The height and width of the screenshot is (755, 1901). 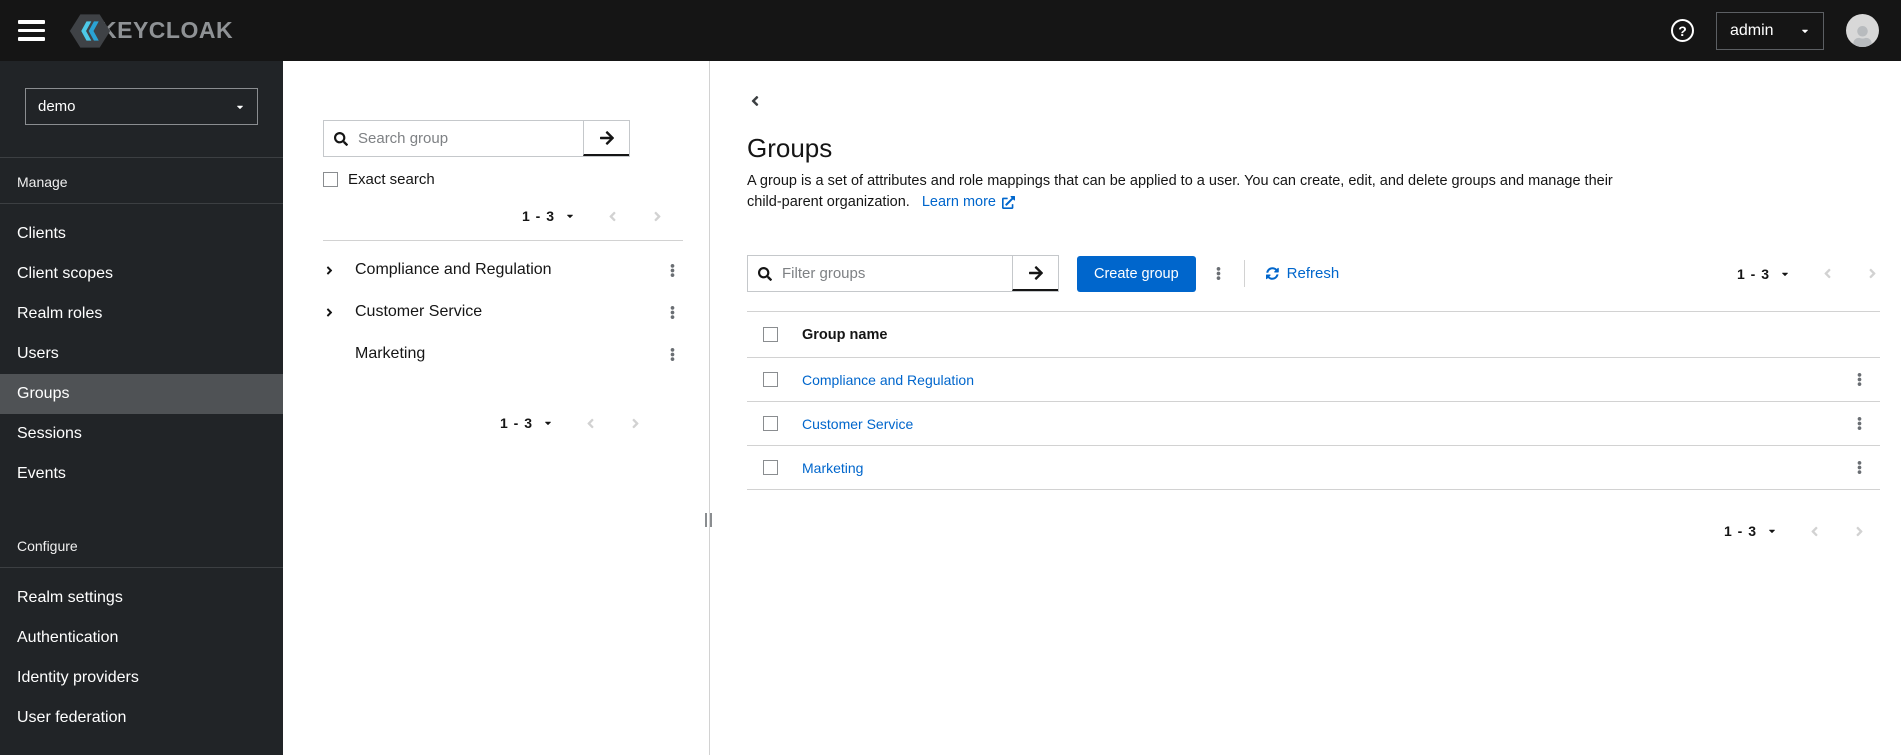 I want to click on realm-selector-block: demo, so click(x=141, y=109).